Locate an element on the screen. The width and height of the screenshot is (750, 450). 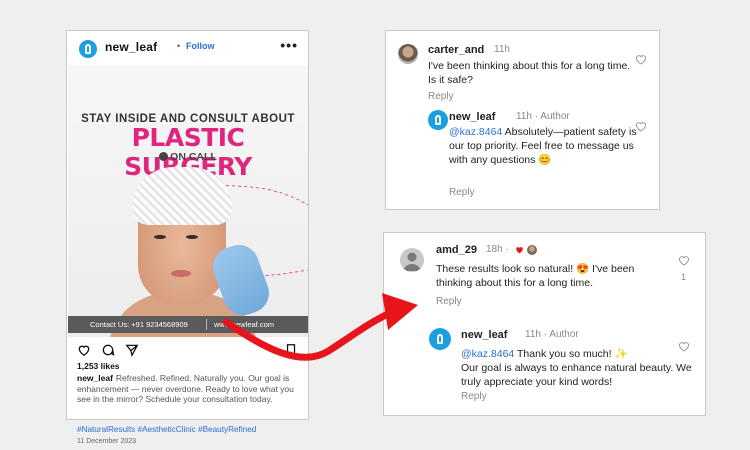
surgical-cap is located at coordinates (182, 196).